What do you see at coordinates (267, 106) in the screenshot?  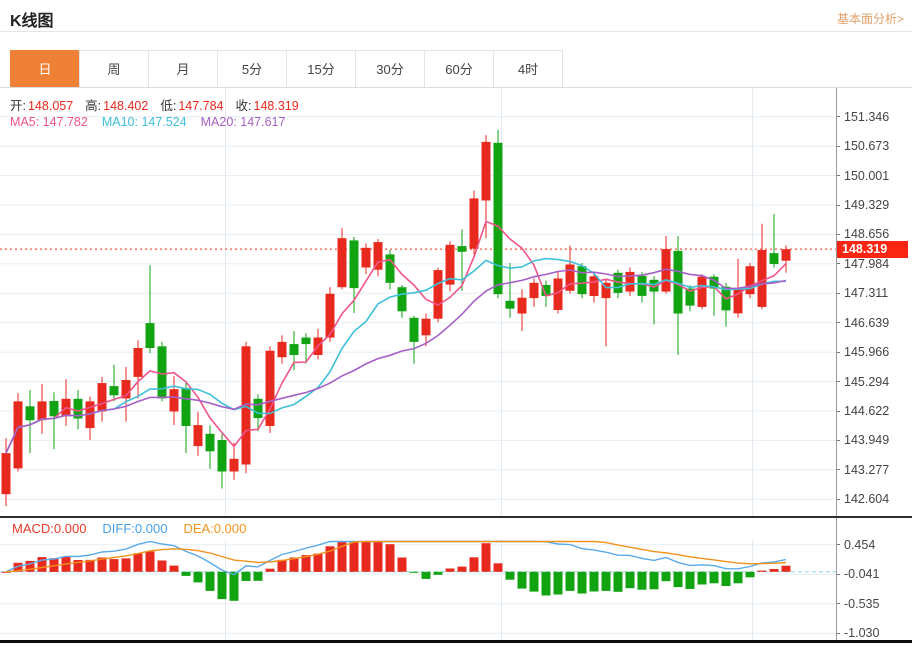 I see `ohlc-item: 收: 148.319` at bounding box center [267, 106].